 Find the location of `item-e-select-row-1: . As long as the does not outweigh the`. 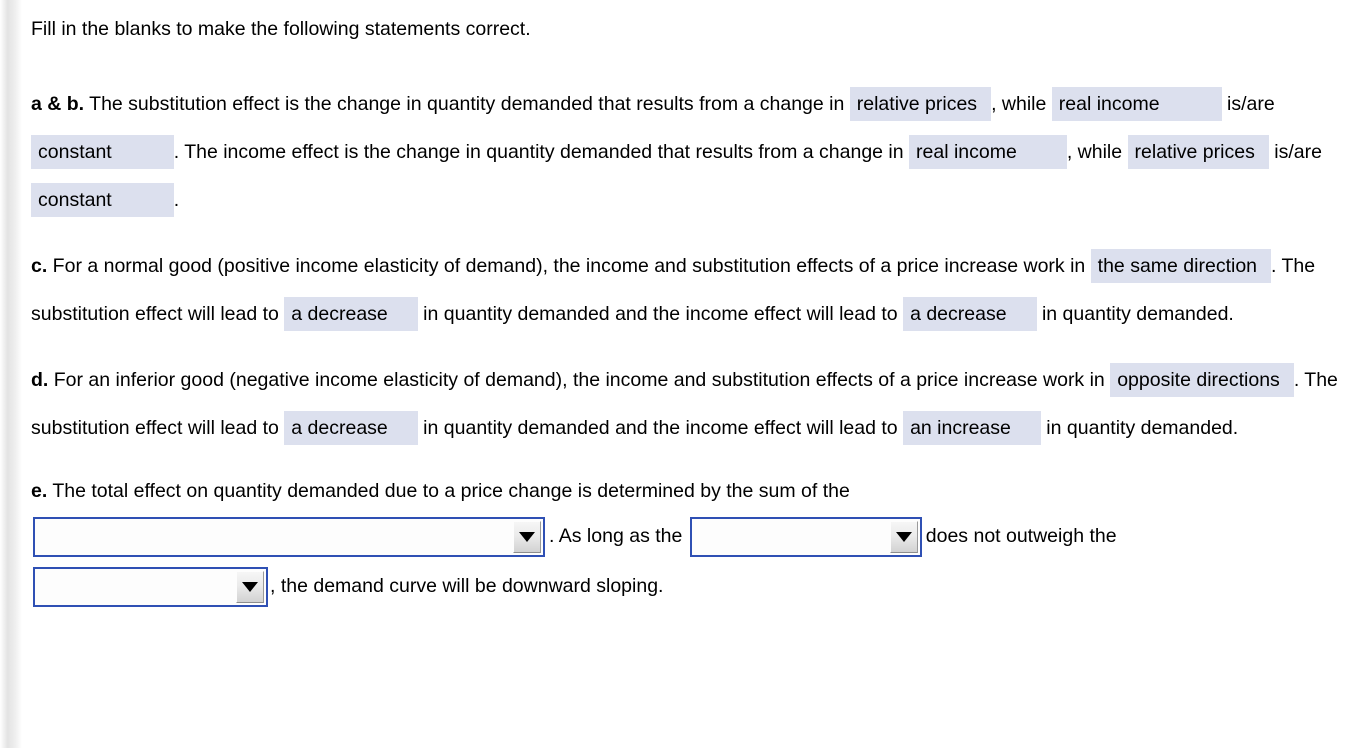

item-e-select-row-1: . As long as the does not outweigh the is located at coordinates (695, 536).